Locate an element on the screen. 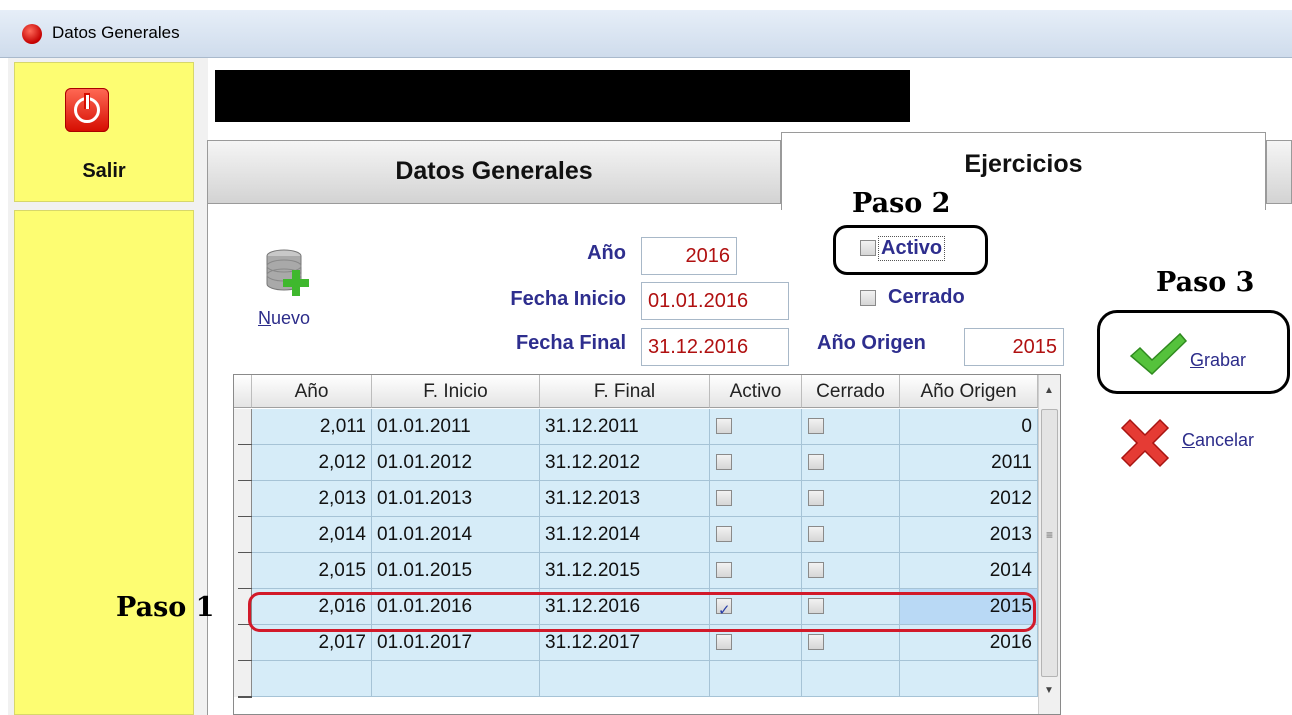 This screenshot has height=715, width=1292. grid-cell-final: 31.12.2014 is located at coordinates (625, 535).